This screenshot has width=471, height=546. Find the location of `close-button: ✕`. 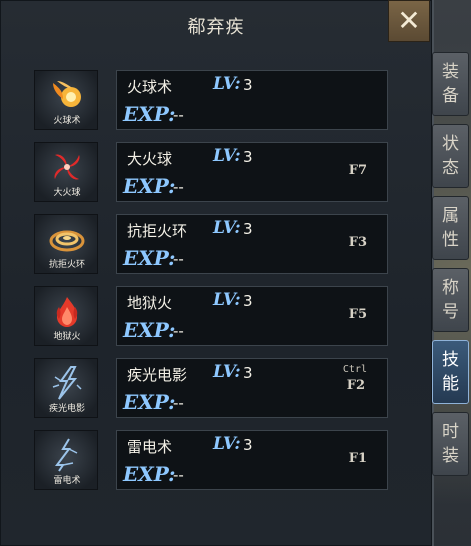

close-button: ✕ is located at coordinates (409, 21).